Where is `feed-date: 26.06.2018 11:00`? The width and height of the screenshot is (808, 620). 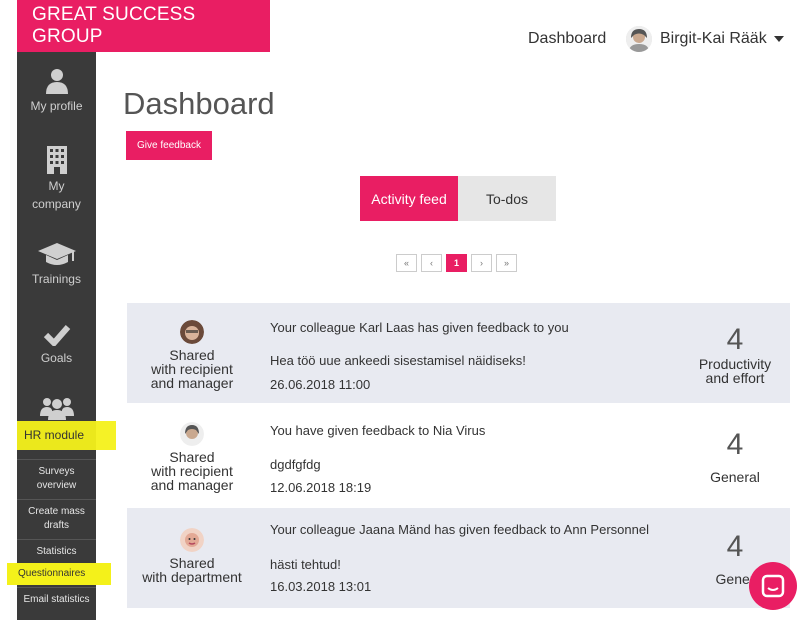
feed-date: 26.06.2018 11:00 is located at coordinates (320, 384).